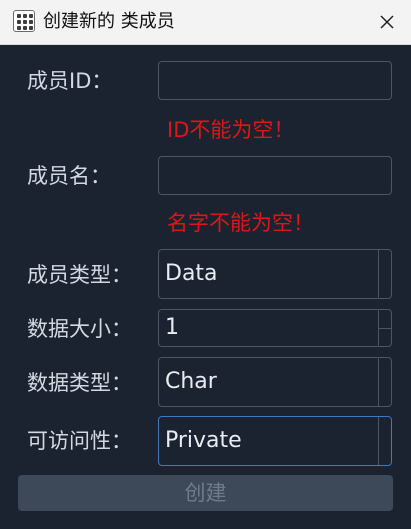 The height and width of the screenshot is (529, 411). What do you see at coordinates (275, 328) in the screenshot?
I see `data-size-spinbox: 1` at bounding box center [275, 328].